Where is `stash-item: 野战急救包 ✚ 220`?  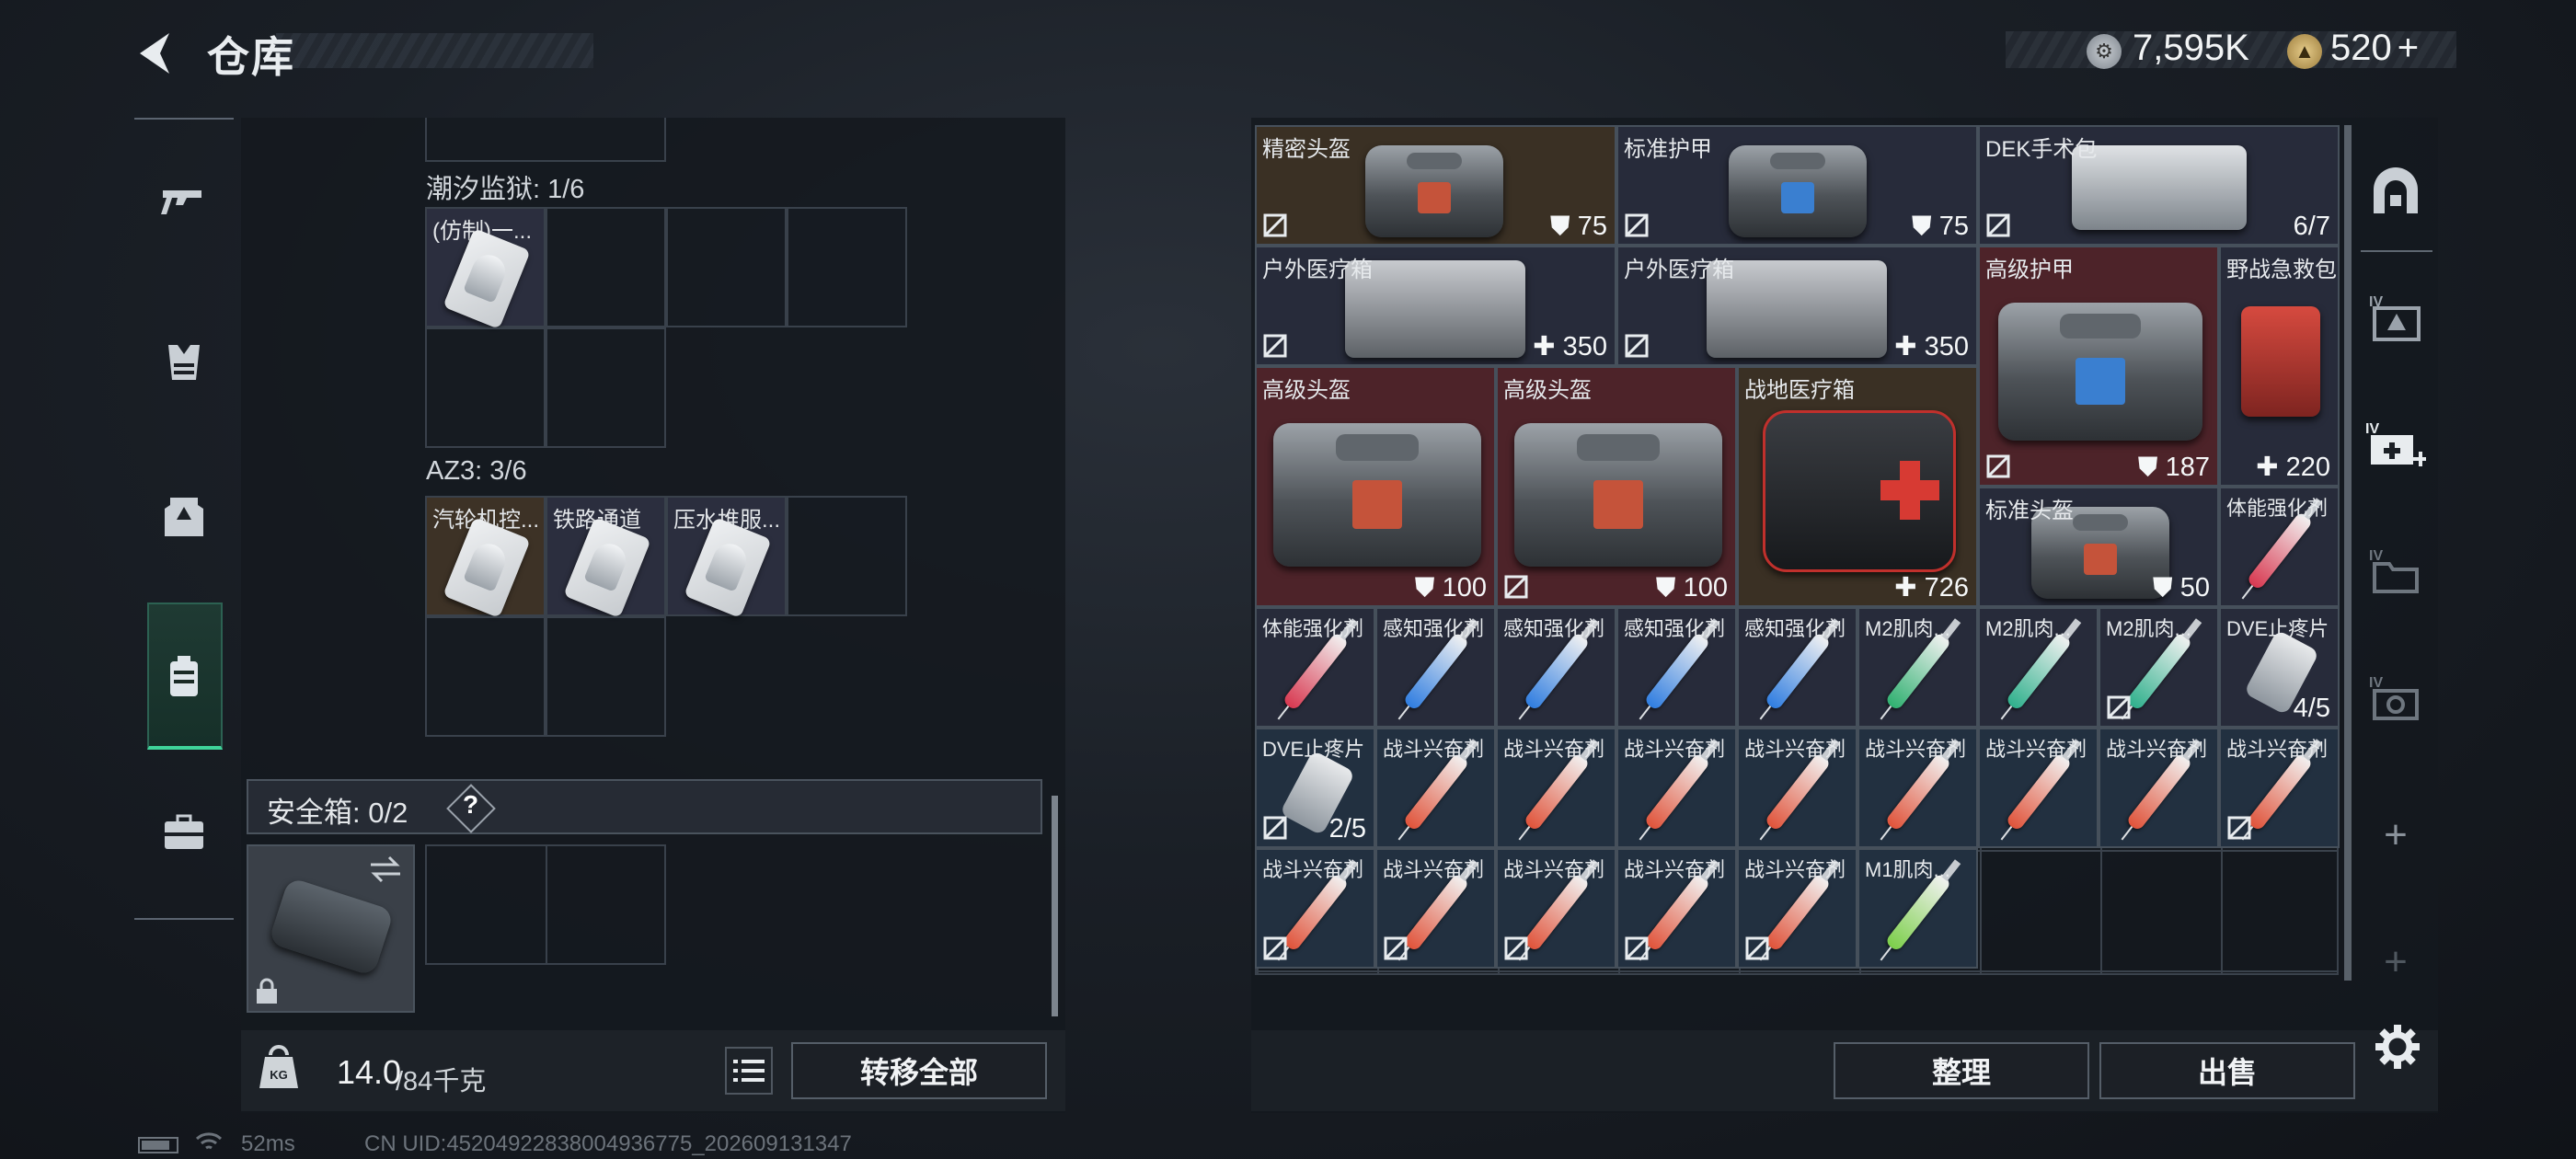 stash-item: 野战急救包 ✚ 220 is located at coordinates (2279, 366).